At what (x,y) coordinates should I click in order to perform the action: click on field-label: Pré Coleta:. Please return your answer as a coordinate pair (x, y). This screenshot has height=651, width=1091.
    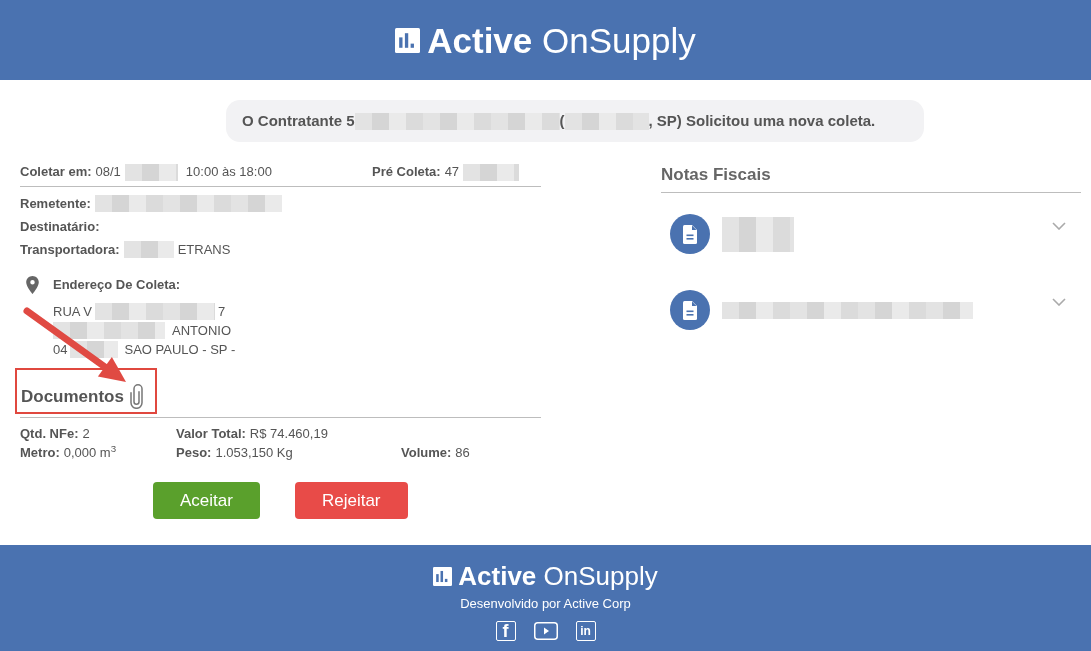
    Looking at the image, I should click on (406, 172).